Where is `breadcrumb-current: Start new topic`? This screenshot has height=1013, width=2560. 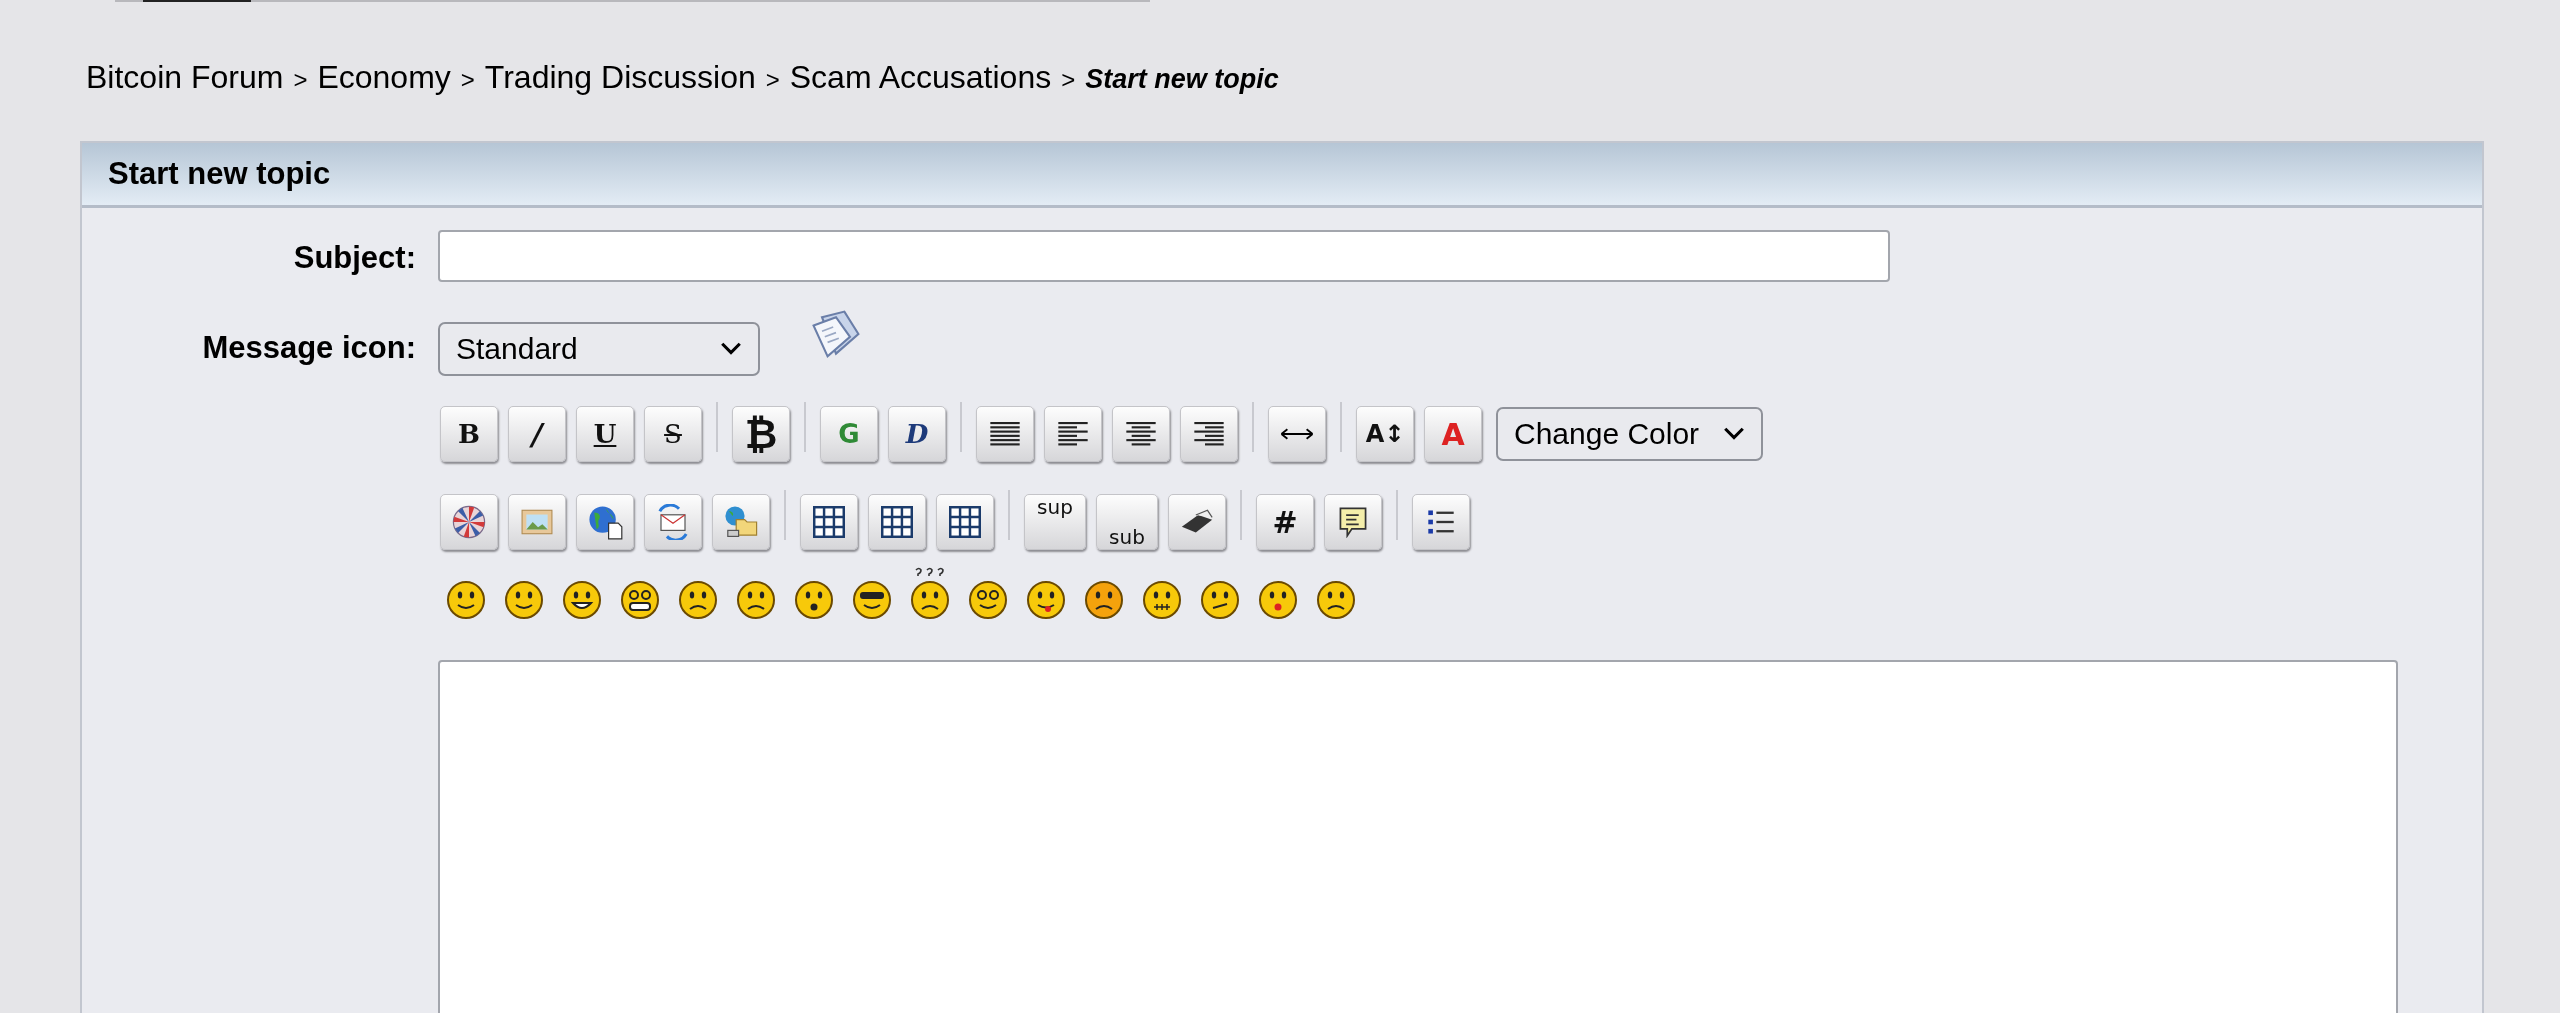 breadcrumb-current: Start new topic is located at coordinates (1182, 79).